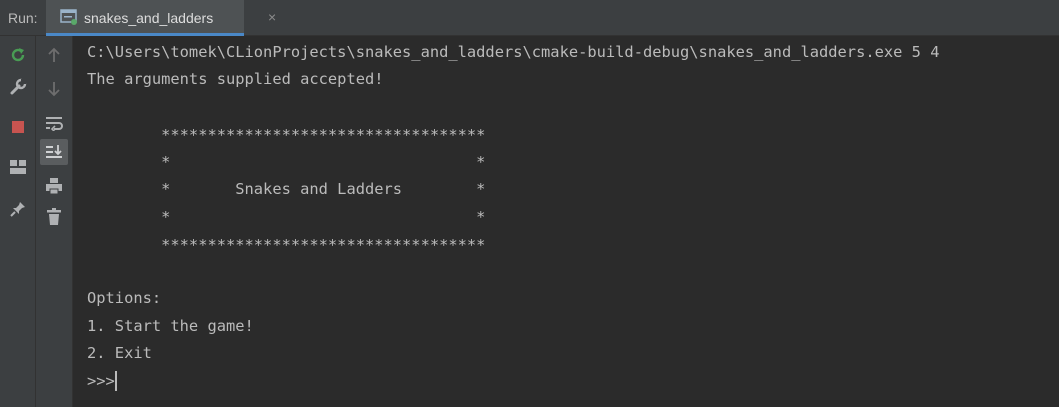  What do you see at coordinates (235, 79) in the screenshot?
I see `console-line-accepted: The arguments supplied accepted!` at bounding box center [235, 79].